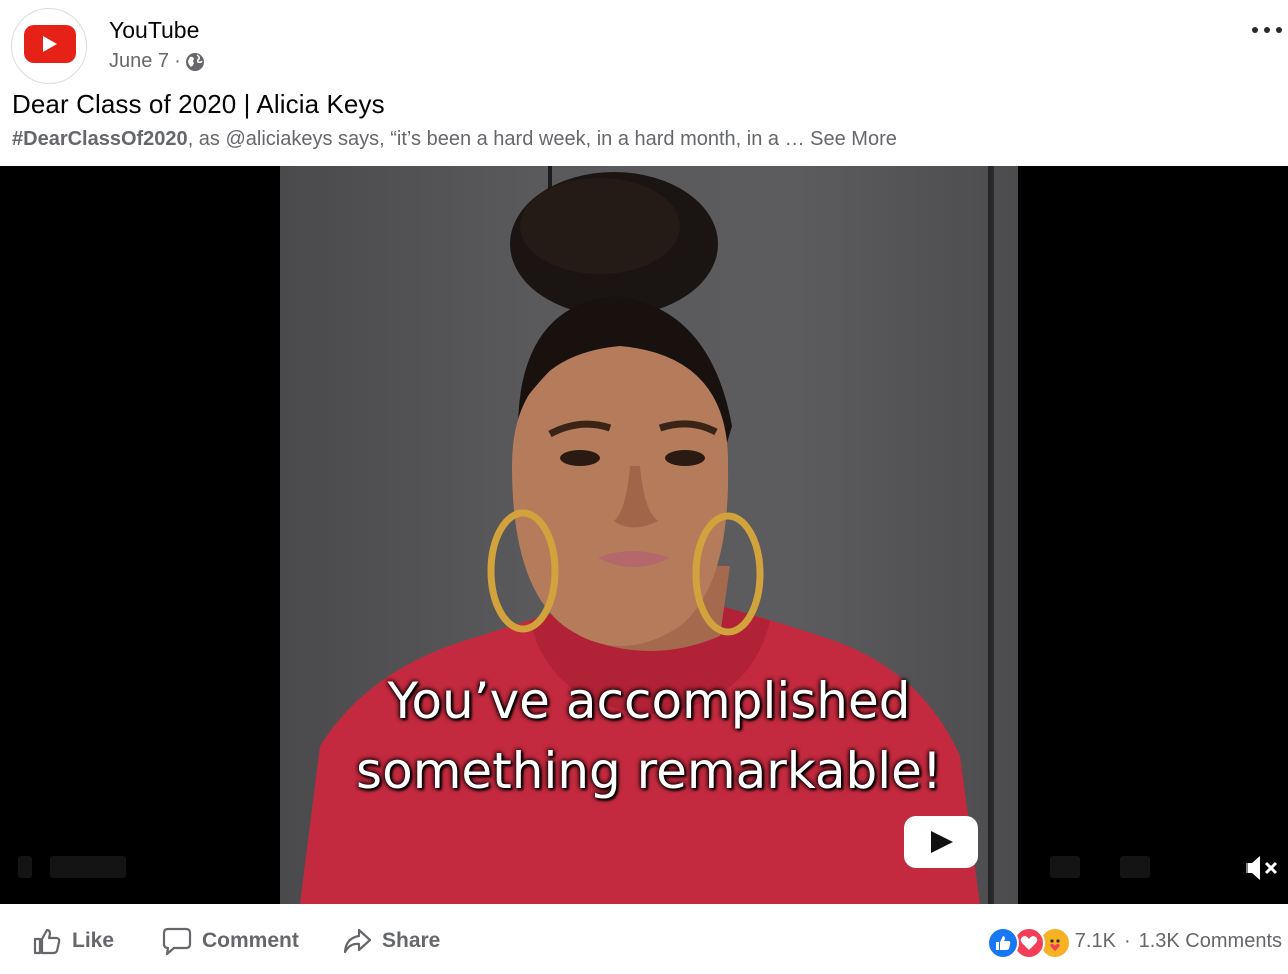 This screenshot has height=974, width=1288. Describe the element at coordinates (853, 139) in the screenshot. I see `see-more-link: See More` at that location.